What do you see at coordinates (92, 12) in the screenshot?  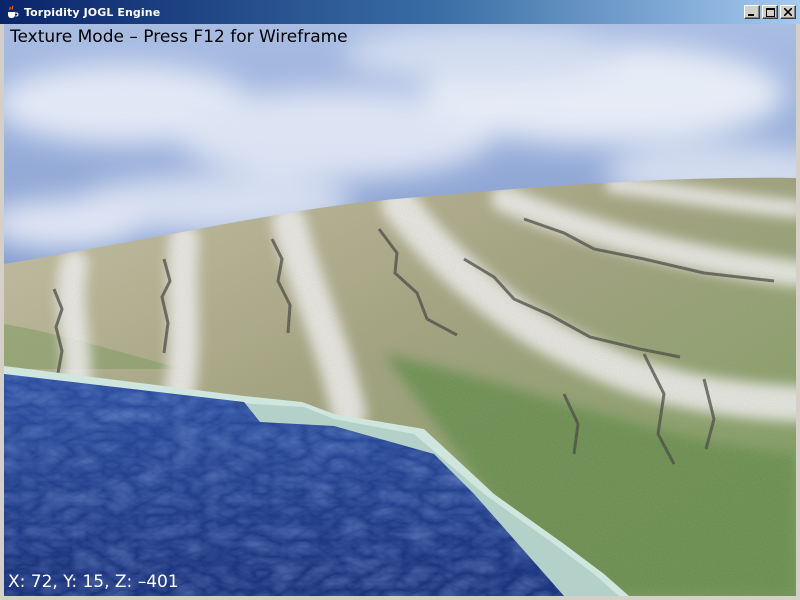 I see `window-title: Torpidity JOGL Engine` at bounding box center [92, 12].